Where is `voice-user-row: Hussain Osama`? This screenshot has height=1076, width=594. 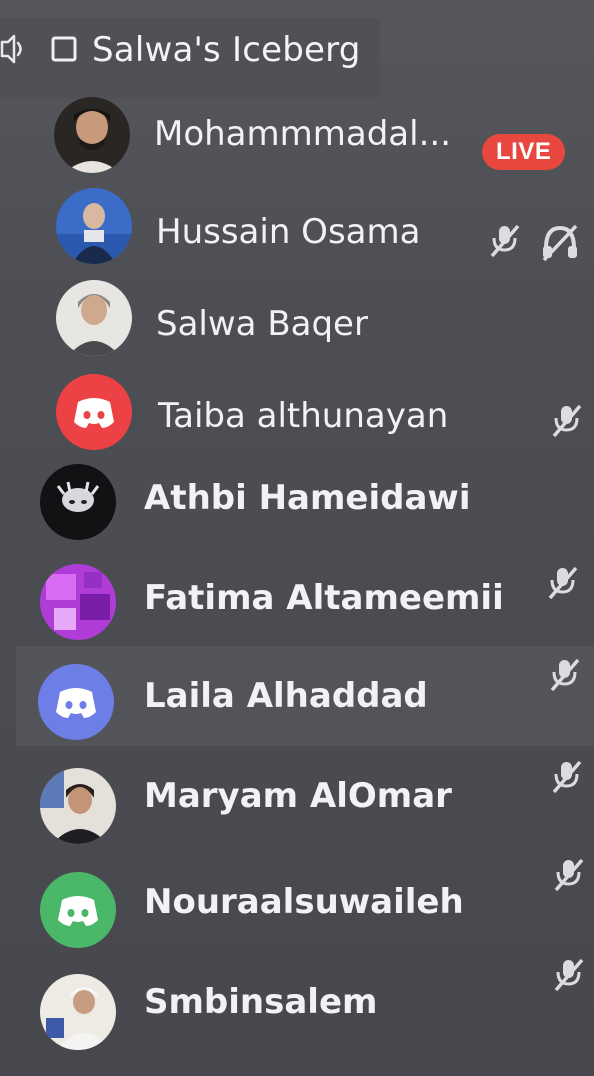
voice-user-row: Hussain Osama is located at coordinates (297, 227).